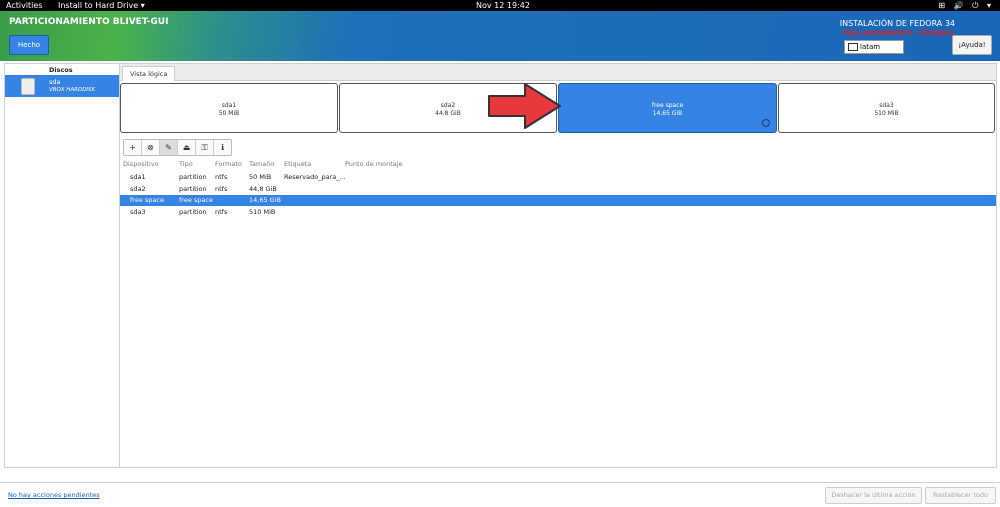 The height and width of the screenshot is (507, 1000). What do you see at coordinates (62, 265) in the screenshot?
I see `disk-sidebar: Discos sda VBOX HARDDISK` at bounding box center [62, 265].